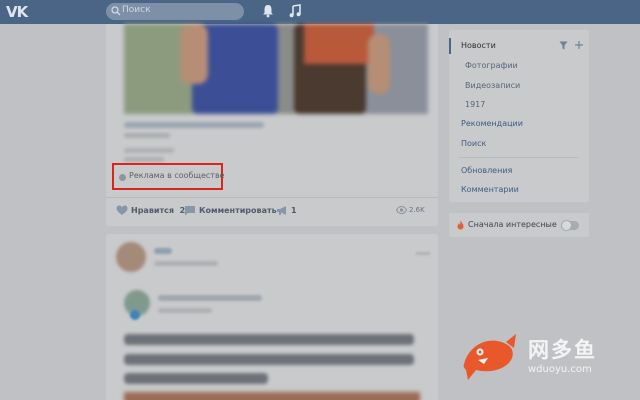 The height and width of the screenshot is (400, 640). Describe the element at coordinates (560, 369) in the screenshot. I see `watermark-url: wduoyu.com` at that location.